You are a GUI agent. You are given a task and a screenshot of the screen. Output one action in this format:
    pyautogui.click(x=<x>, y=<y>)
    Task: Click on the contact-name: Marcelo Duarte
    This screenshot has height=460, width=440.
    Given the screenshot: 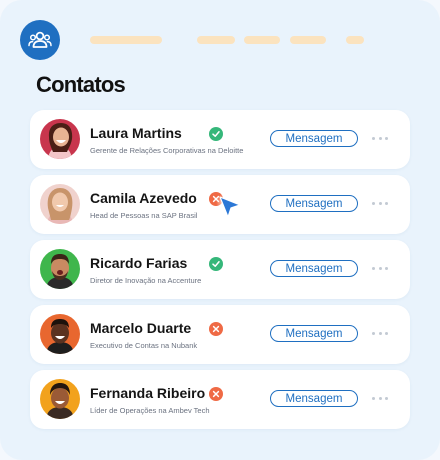 What is the action you would take?
    pyautogui.click(x=140, y=328)
    